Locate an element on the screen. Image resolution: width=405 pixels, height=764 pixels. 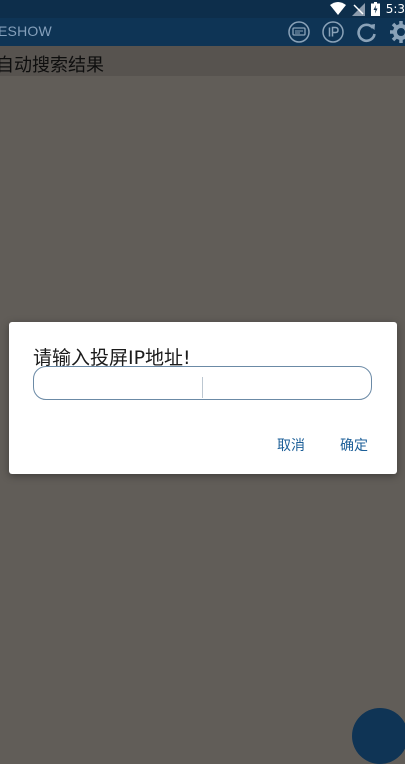
floating-action-button is located at coordinates (378, 736).